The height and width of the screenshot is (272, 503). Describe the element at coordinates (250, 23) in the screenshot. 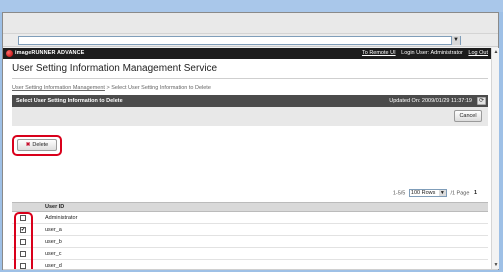

I see `browser-toolbar` at that location.